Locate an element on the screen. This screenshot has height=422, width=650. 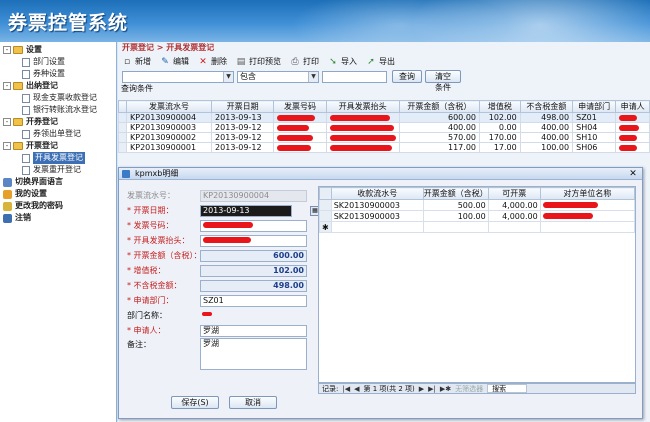
sidebar-item-switch-language: 切换界面语言 is located at coordinates (58, 182).